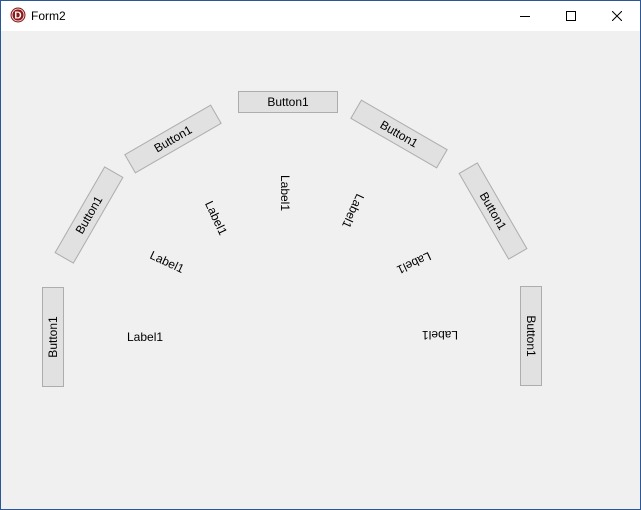 This screenshot has height=510, width=641. What do you see at coordinates (288, 102) in the screenshot?
I see `button-4: Button1` at bounding box center [288, 102].